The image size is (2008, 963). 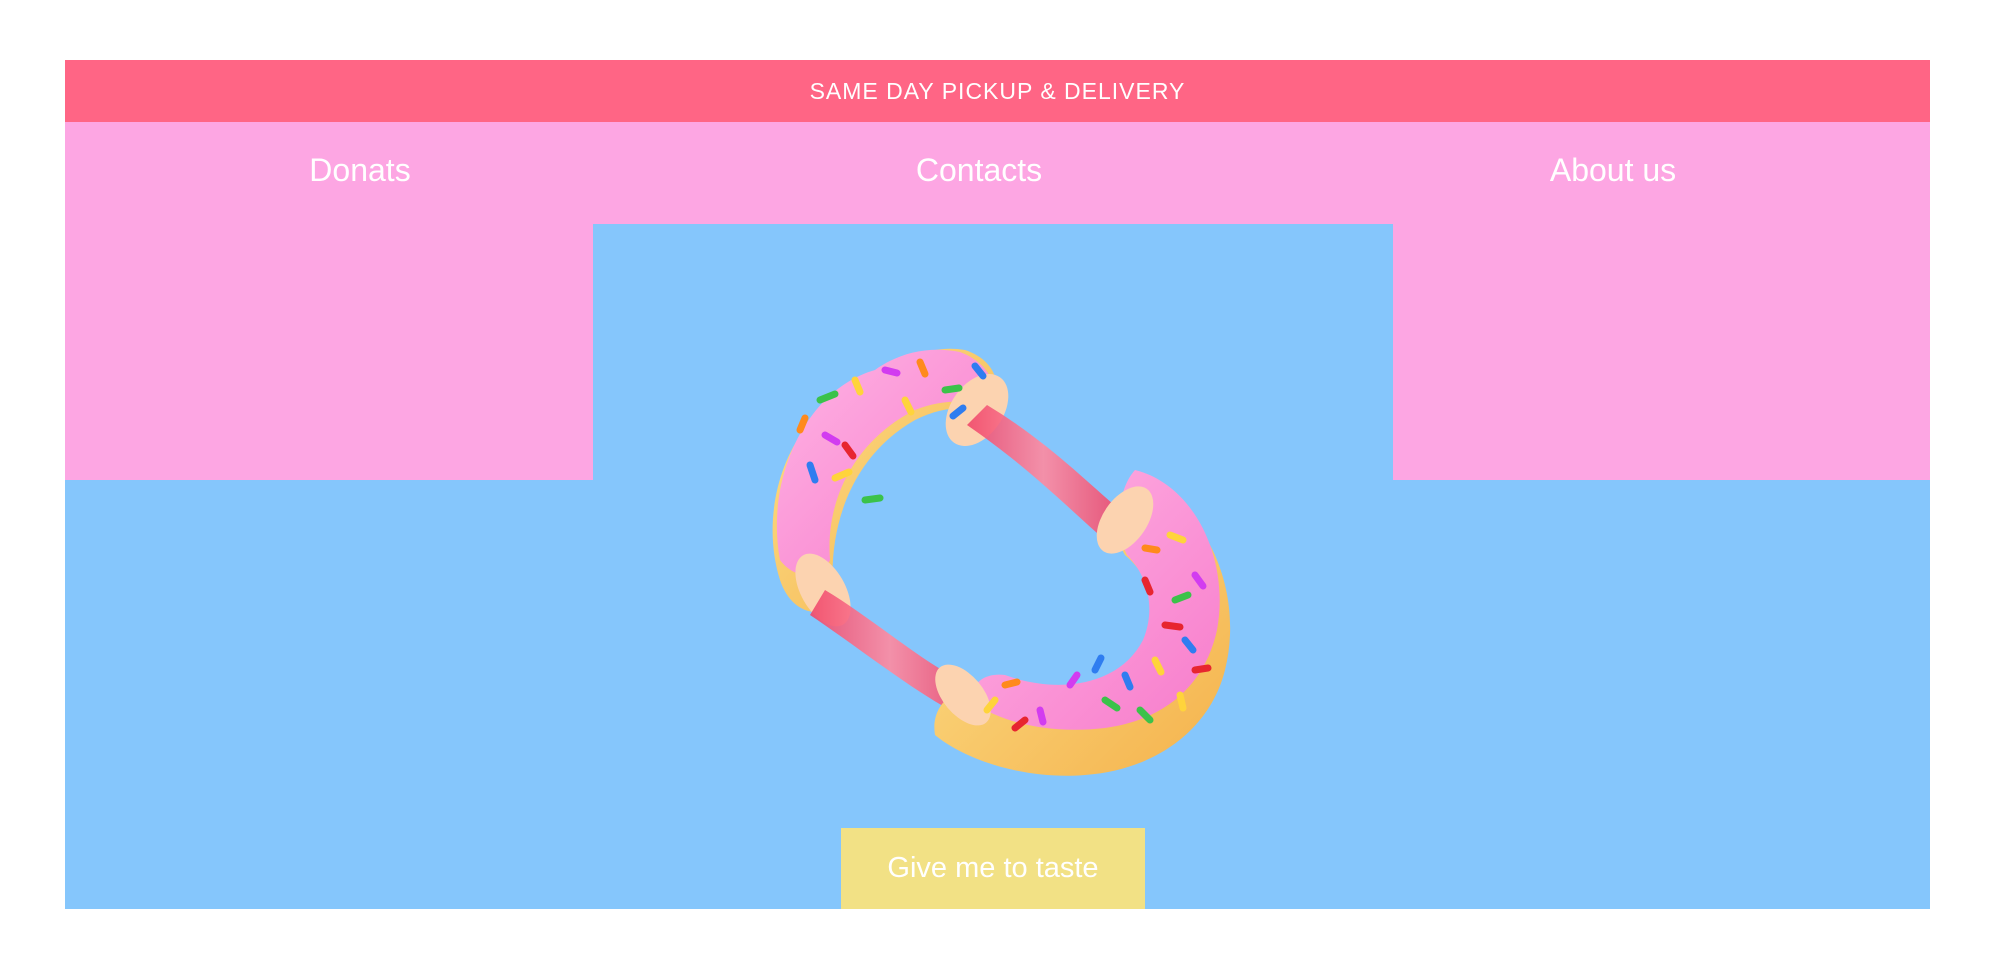 What do you see at coordinates (359, 170) in the screenshot?
I see `nav-item-donats: Donats` at bounding box center [359, 170].